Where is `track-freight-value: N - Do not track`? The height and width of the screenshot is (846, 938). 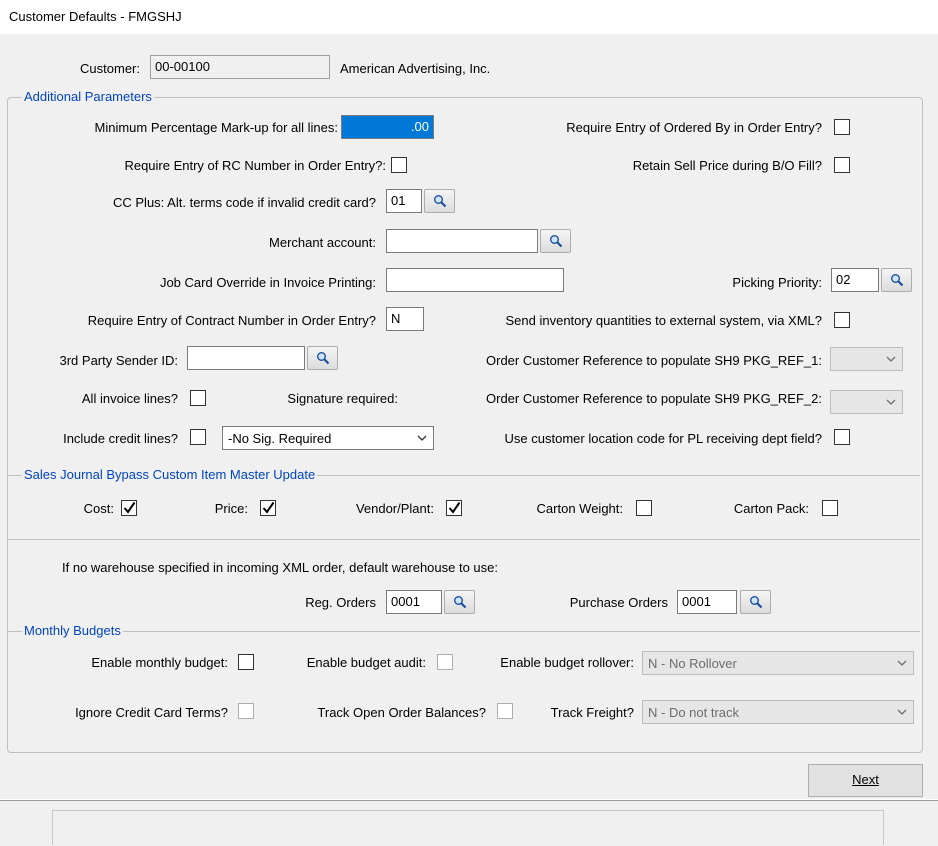 track-freight-value: N - Do not track is located at coordinates (694, 712).